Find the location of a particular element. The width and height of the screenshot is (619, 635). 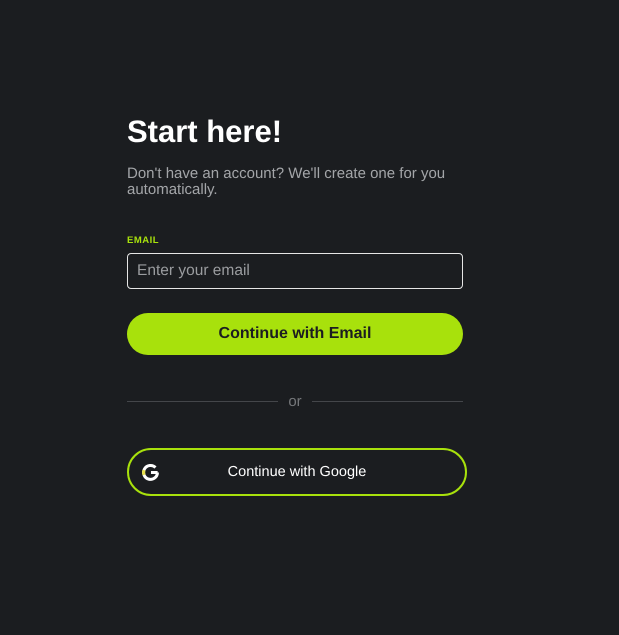

google-icon is located at coordinates (150, 472).